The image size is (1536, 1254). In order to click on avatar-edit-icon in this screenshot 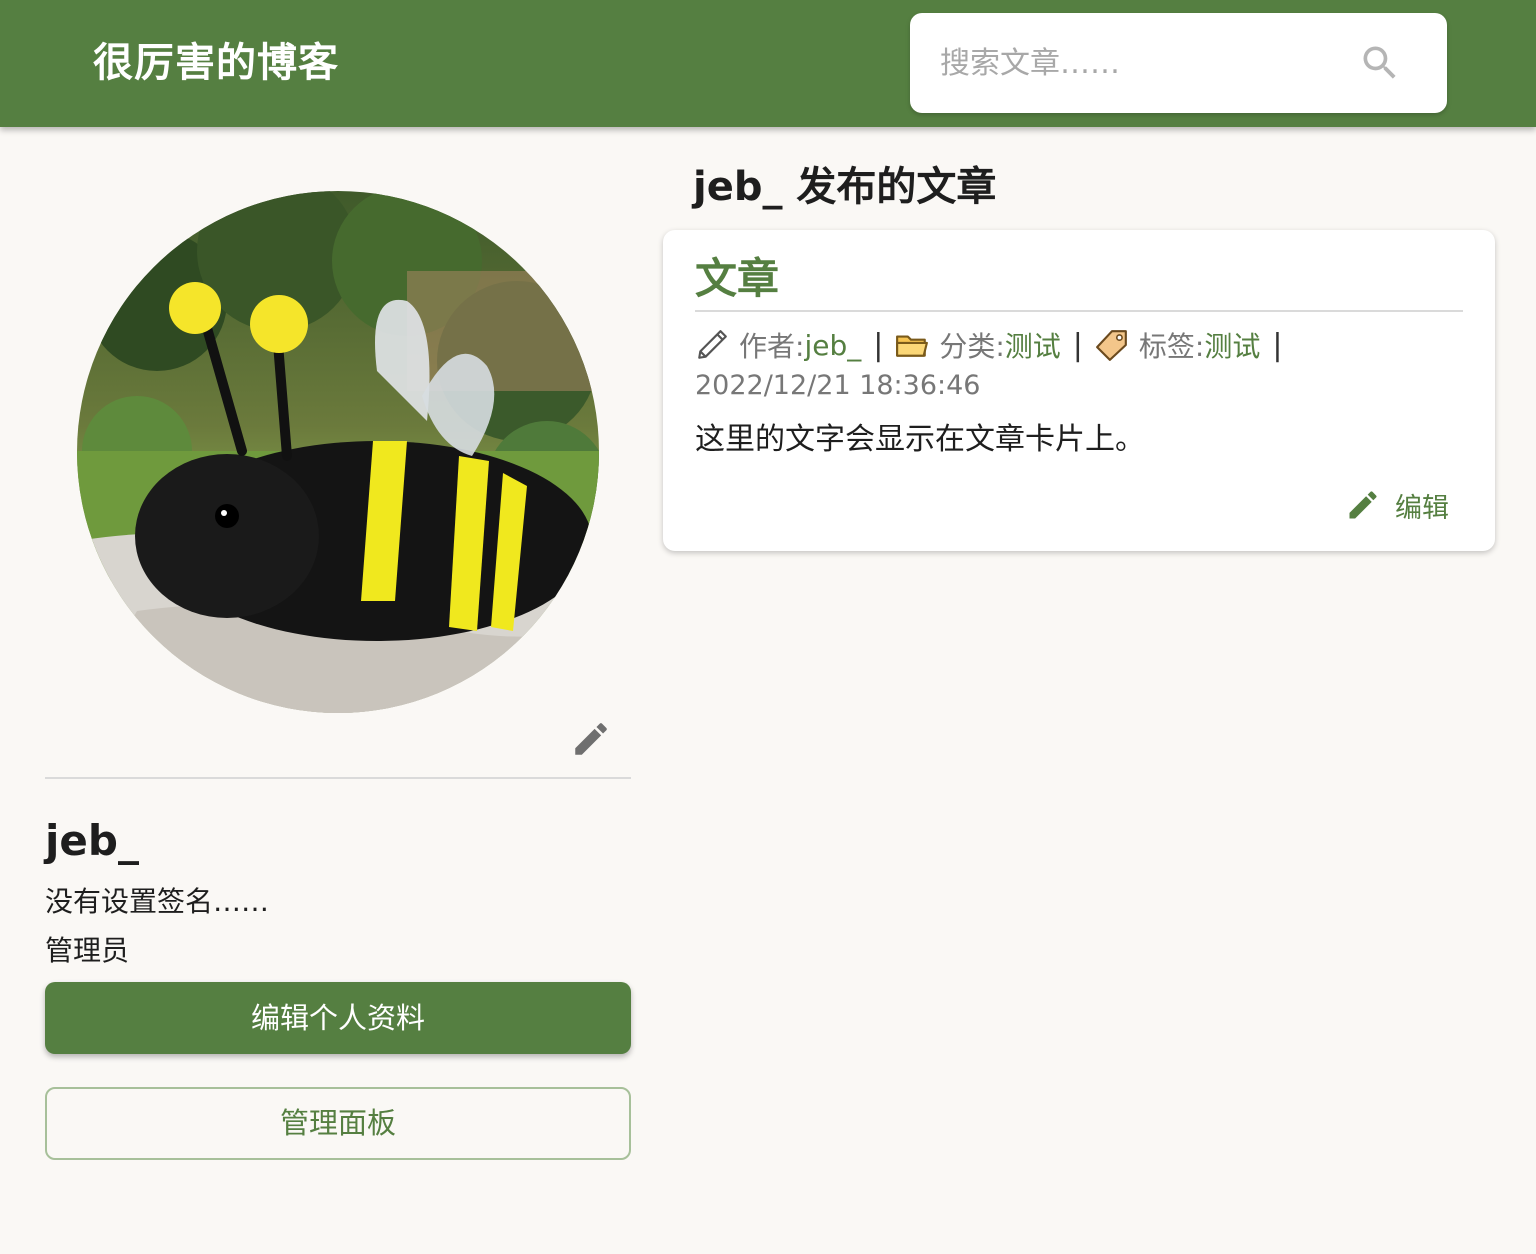, I will do `click(591, 739)`.